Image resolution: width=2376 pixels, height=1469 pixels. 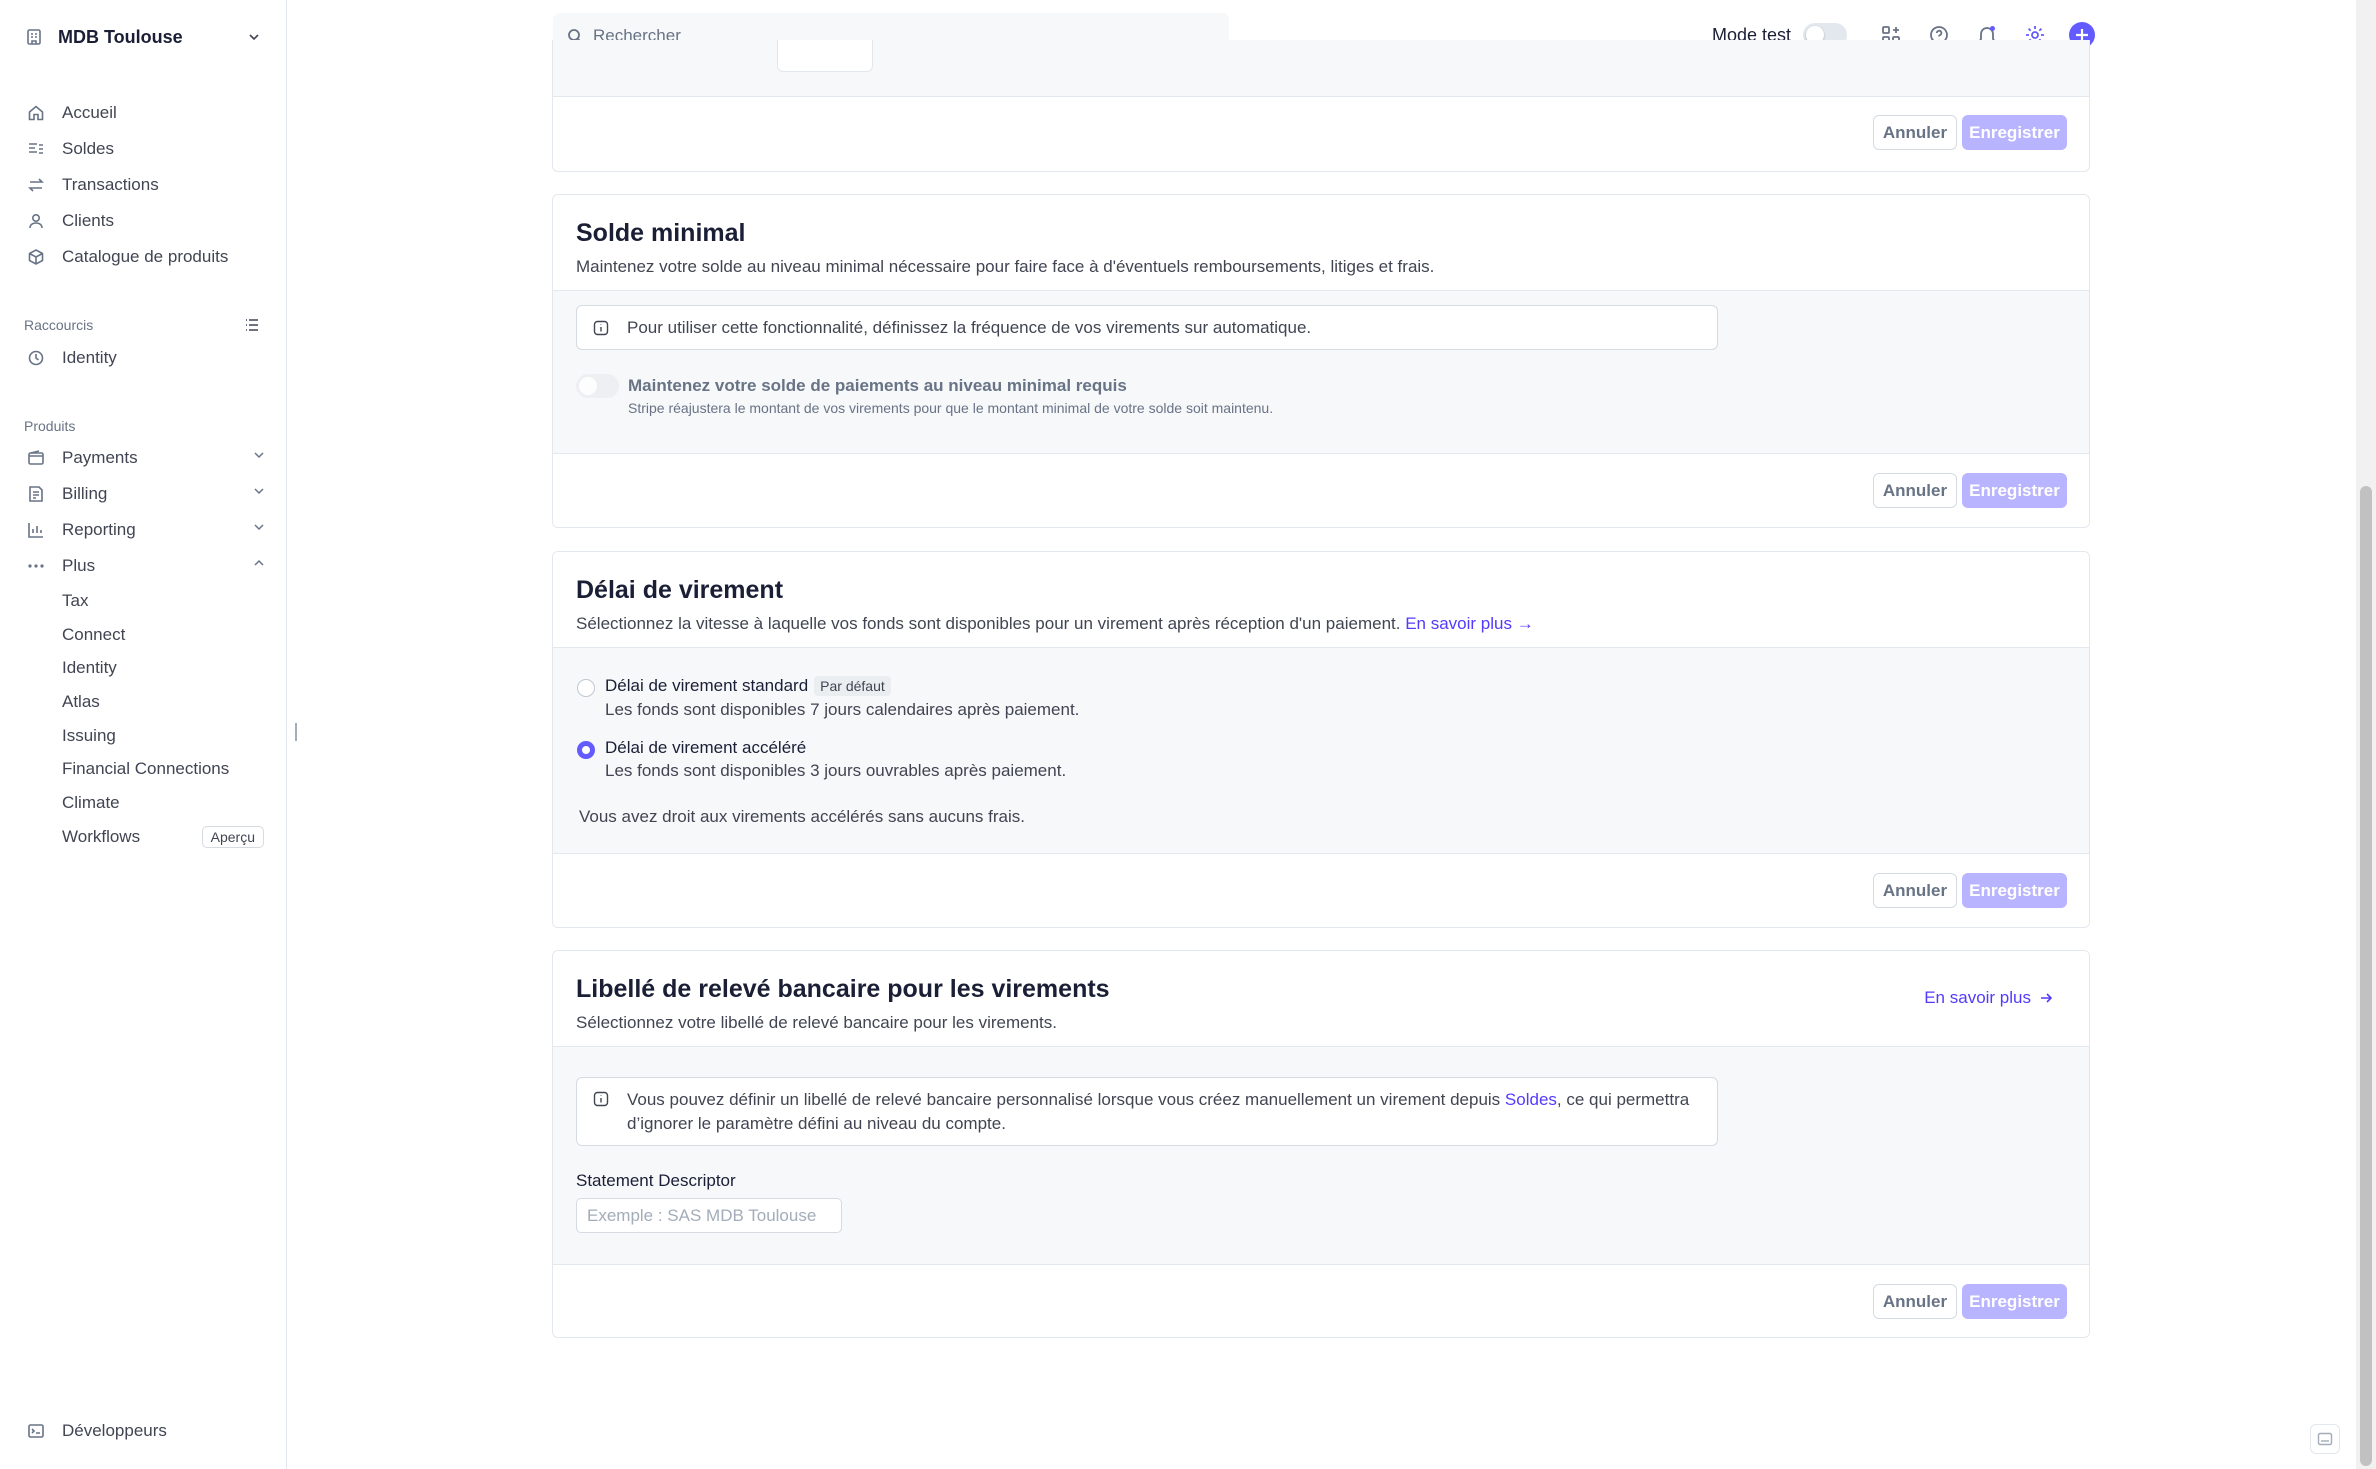 What do you see at coordinates (36, 458) in the screenshot?
I see `wallet-icon` at bounding box center [36, 458].